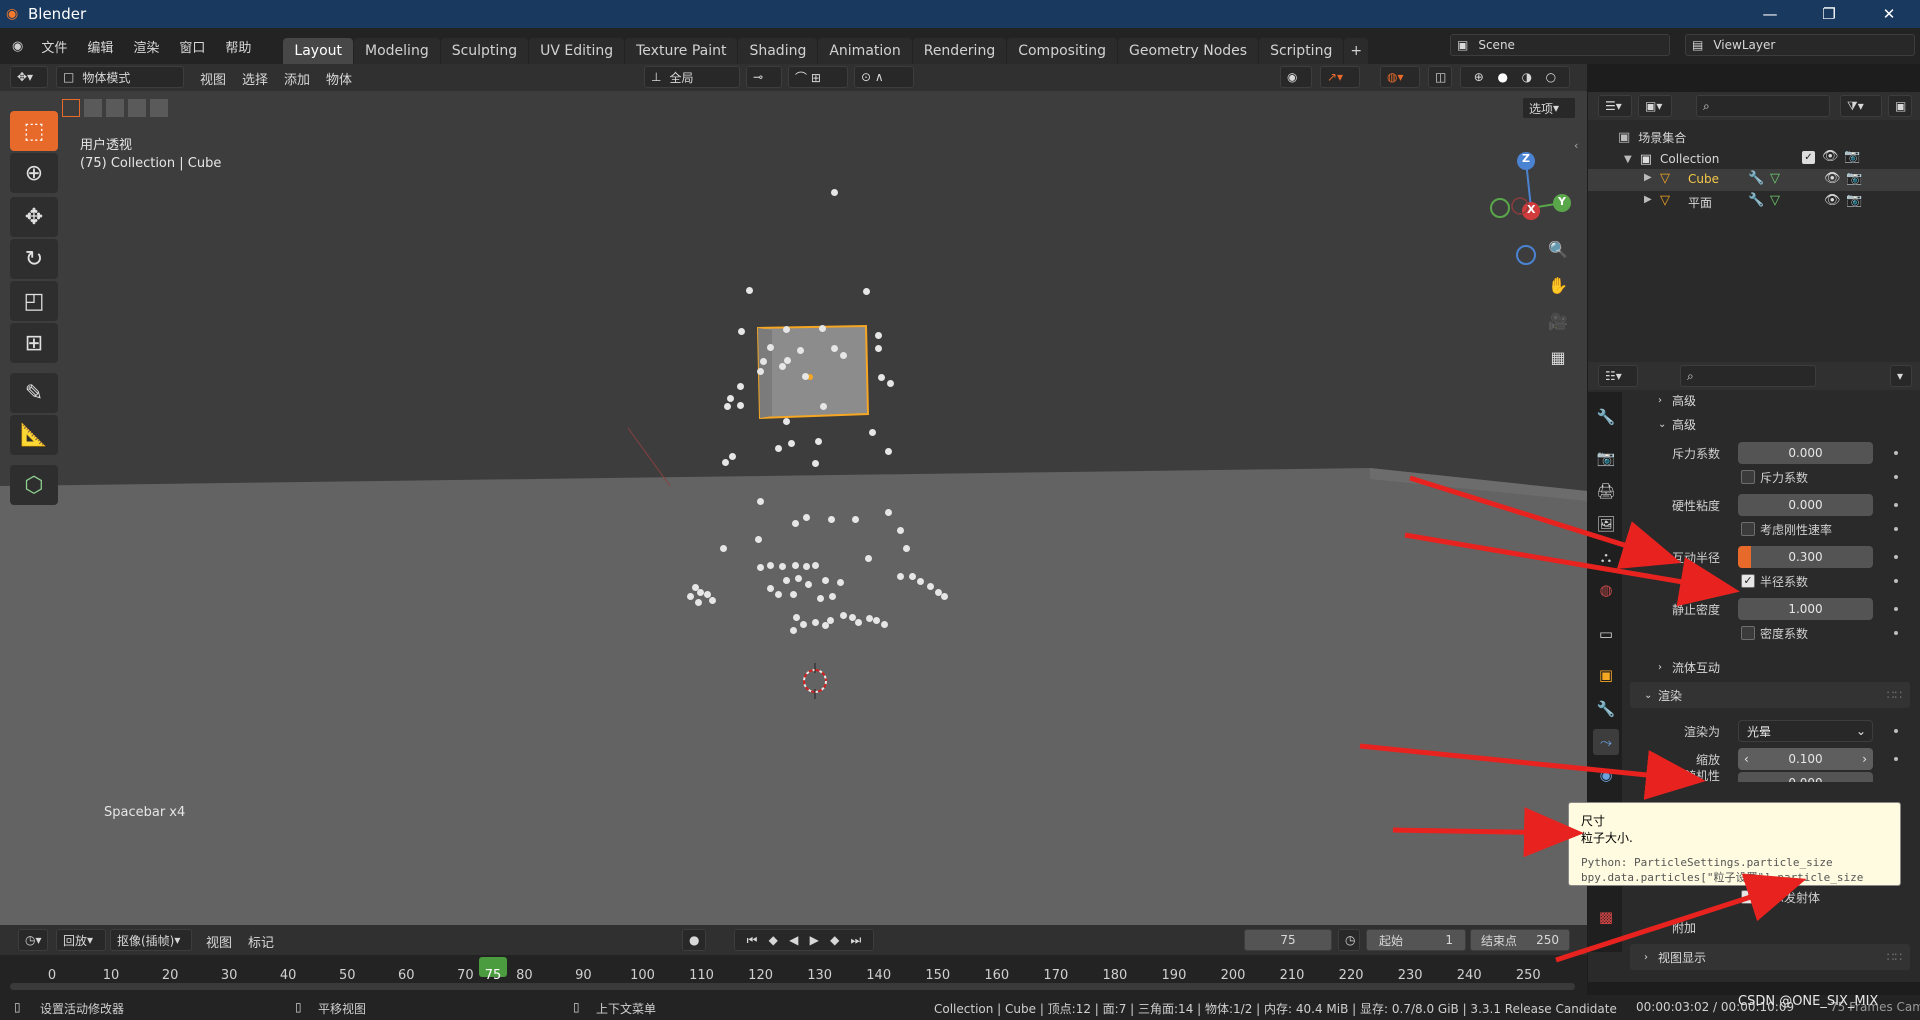  Describe the element at coordinates (1775, 200) in the screenshot. I see `plane-mesh-data-icon: ▽` at that location.